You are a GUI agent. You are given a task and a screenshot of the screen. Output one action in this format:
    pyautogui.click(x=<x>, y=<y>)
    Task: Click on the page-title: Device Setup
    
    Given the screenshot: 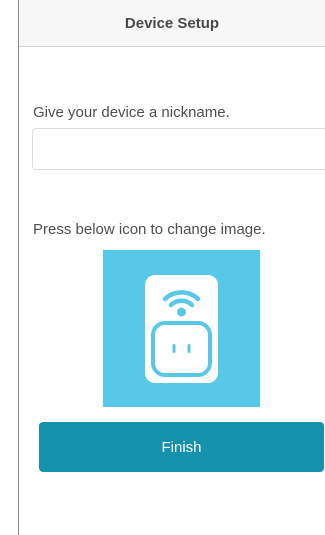 What is the action you would take?
    pyautogui.click(x=172, y=23)
    